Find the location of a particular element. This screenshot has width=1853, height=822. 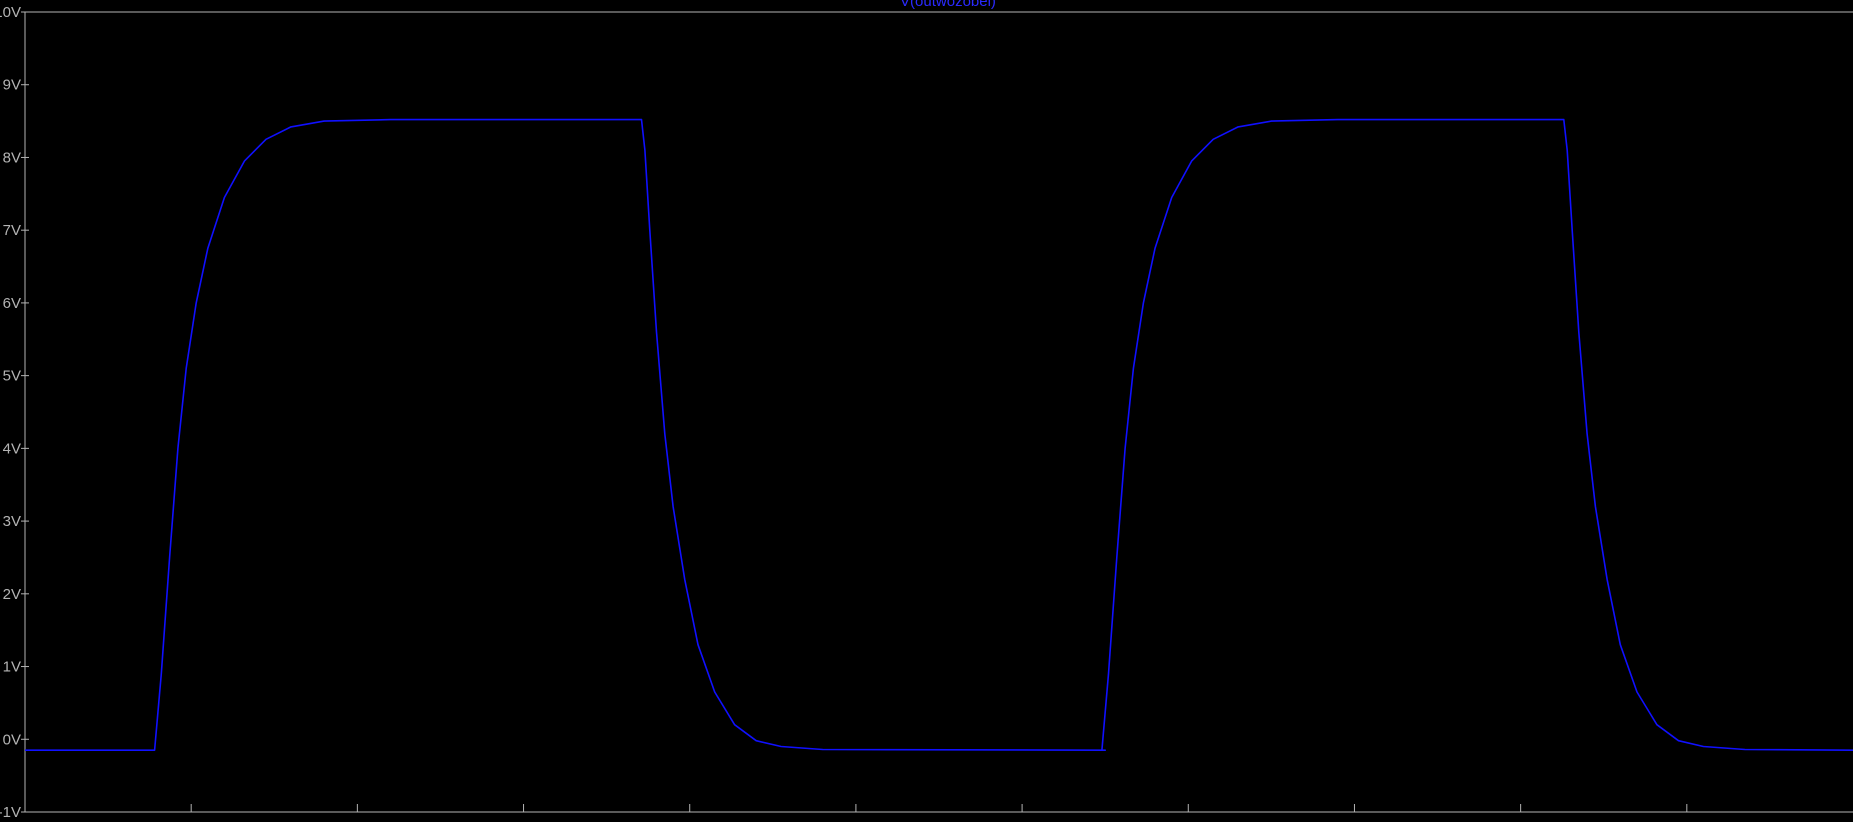

y-tick-label: -1V is located at coordinates (10, 812).